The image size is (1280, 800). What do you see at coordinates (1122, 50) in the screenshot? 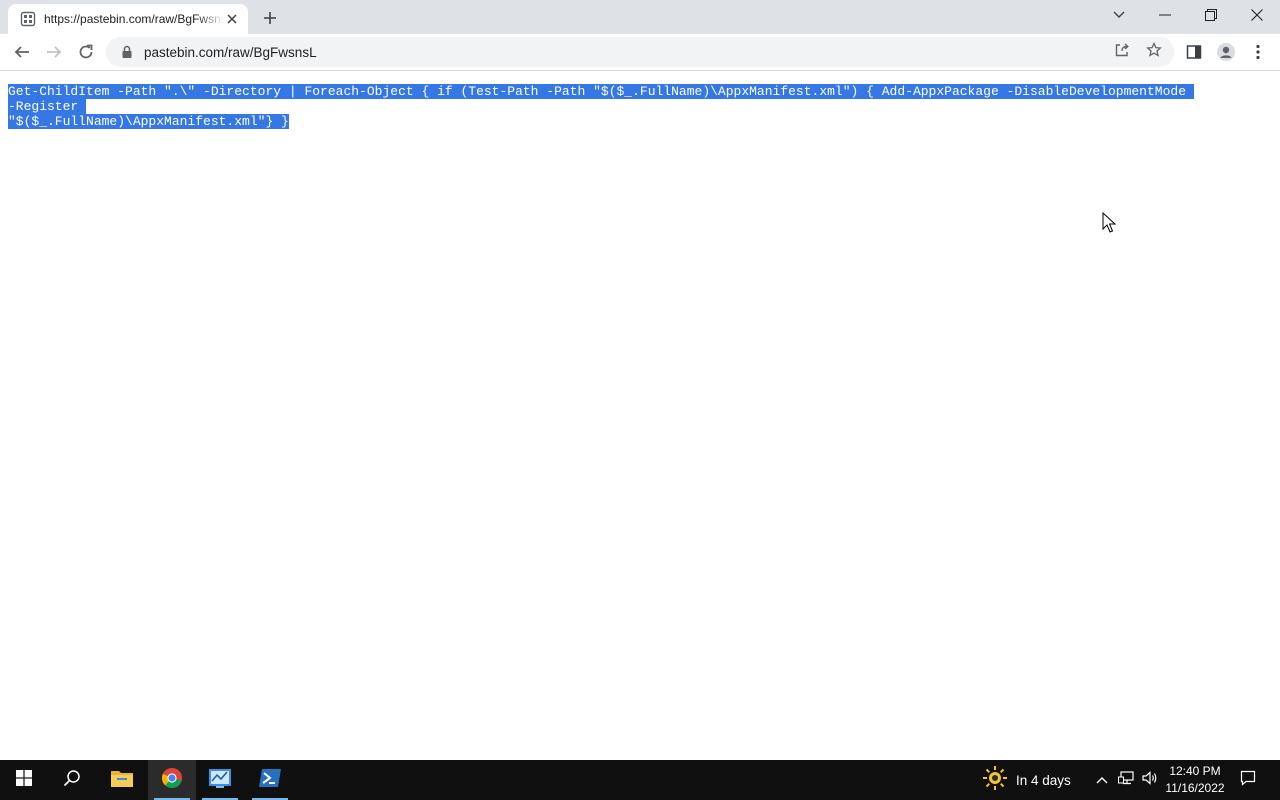
I see `share-icon` at bounding box center [1122, 50].